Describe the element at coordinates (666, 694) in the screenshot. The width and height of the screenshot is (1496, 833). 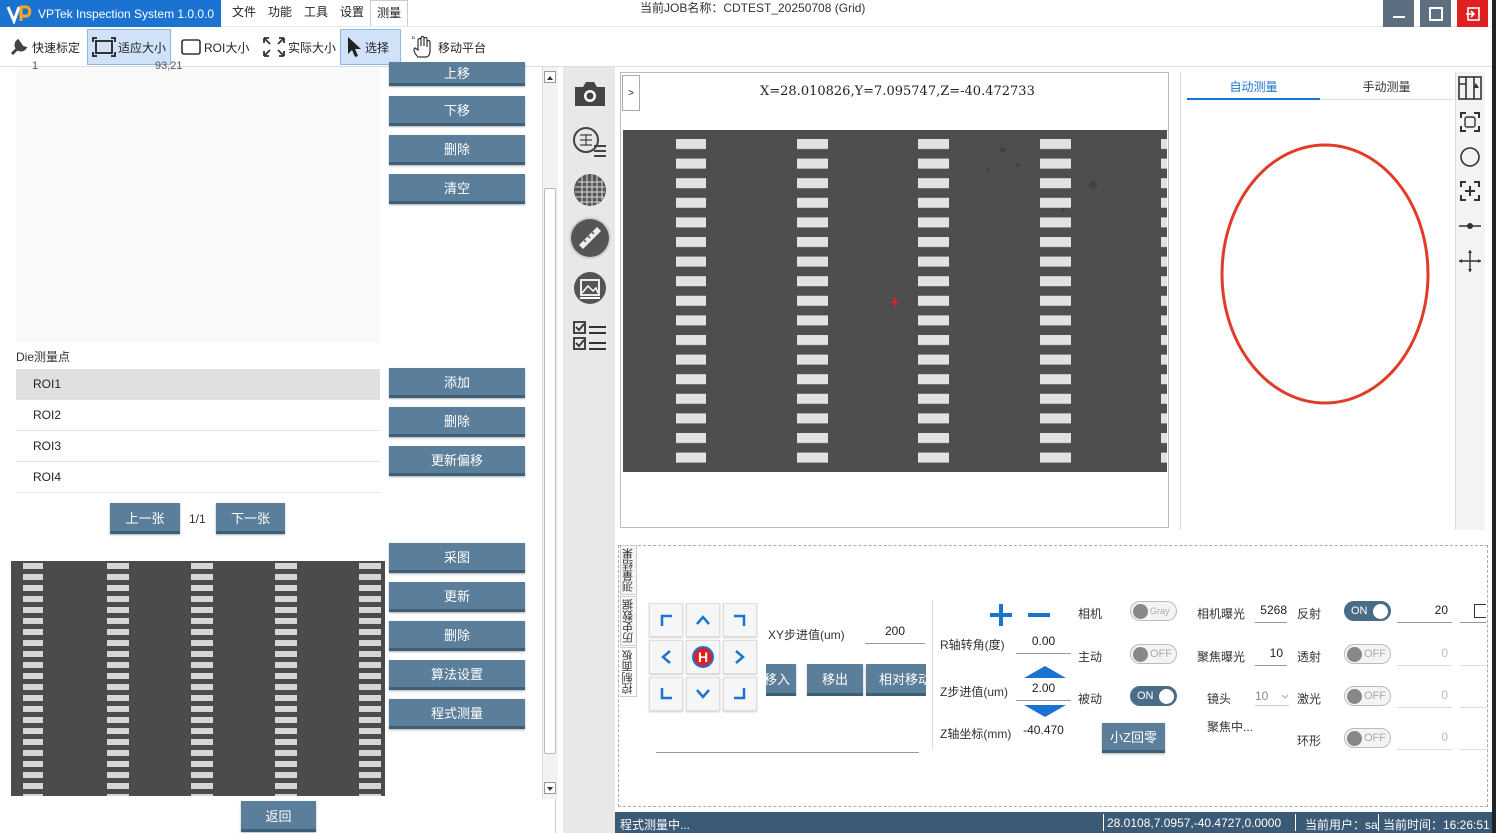
I see `jog-down-left-button` at that location.